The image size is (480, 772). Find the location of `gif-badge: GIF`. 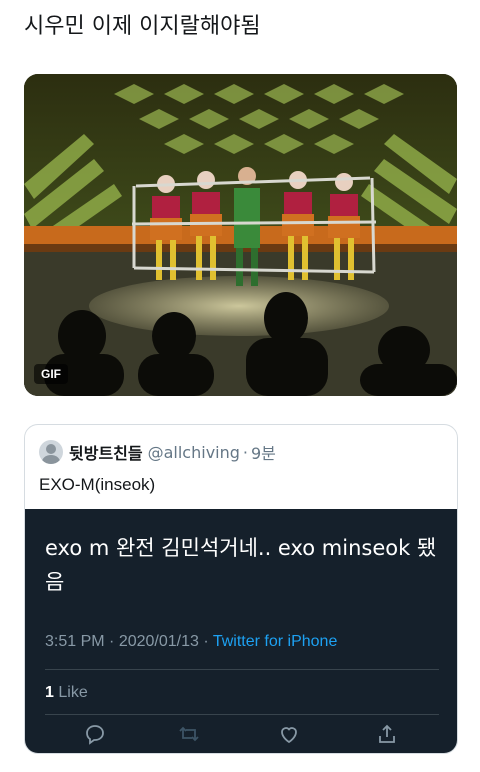

gif-badge: GIF is located at coordinates (51, 374).